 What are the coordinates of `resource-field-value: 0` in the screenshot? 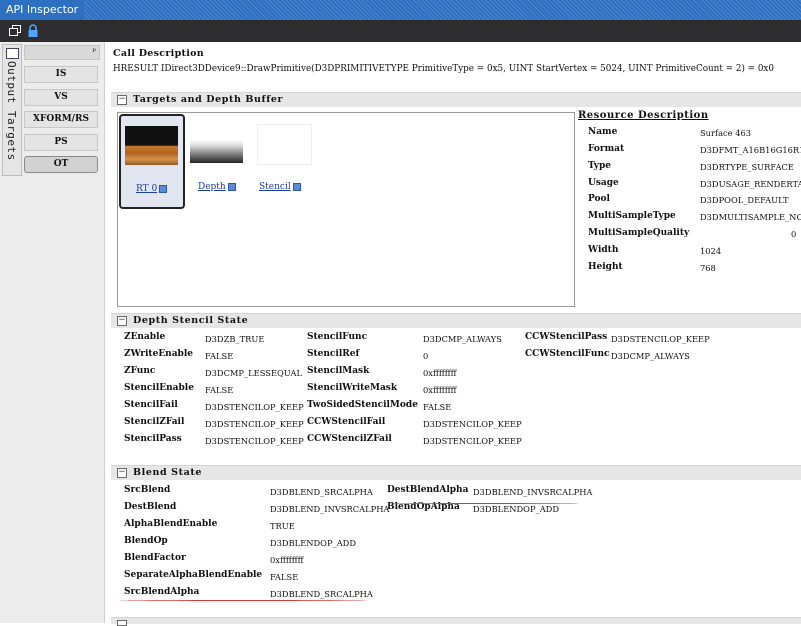 It's located at (794, 234).